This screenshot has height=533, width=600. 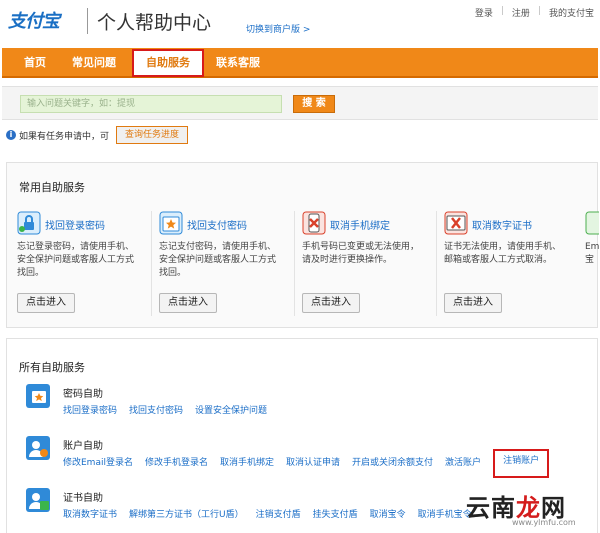 I want to click on phone-x-icon, so click(x=314, y=223).